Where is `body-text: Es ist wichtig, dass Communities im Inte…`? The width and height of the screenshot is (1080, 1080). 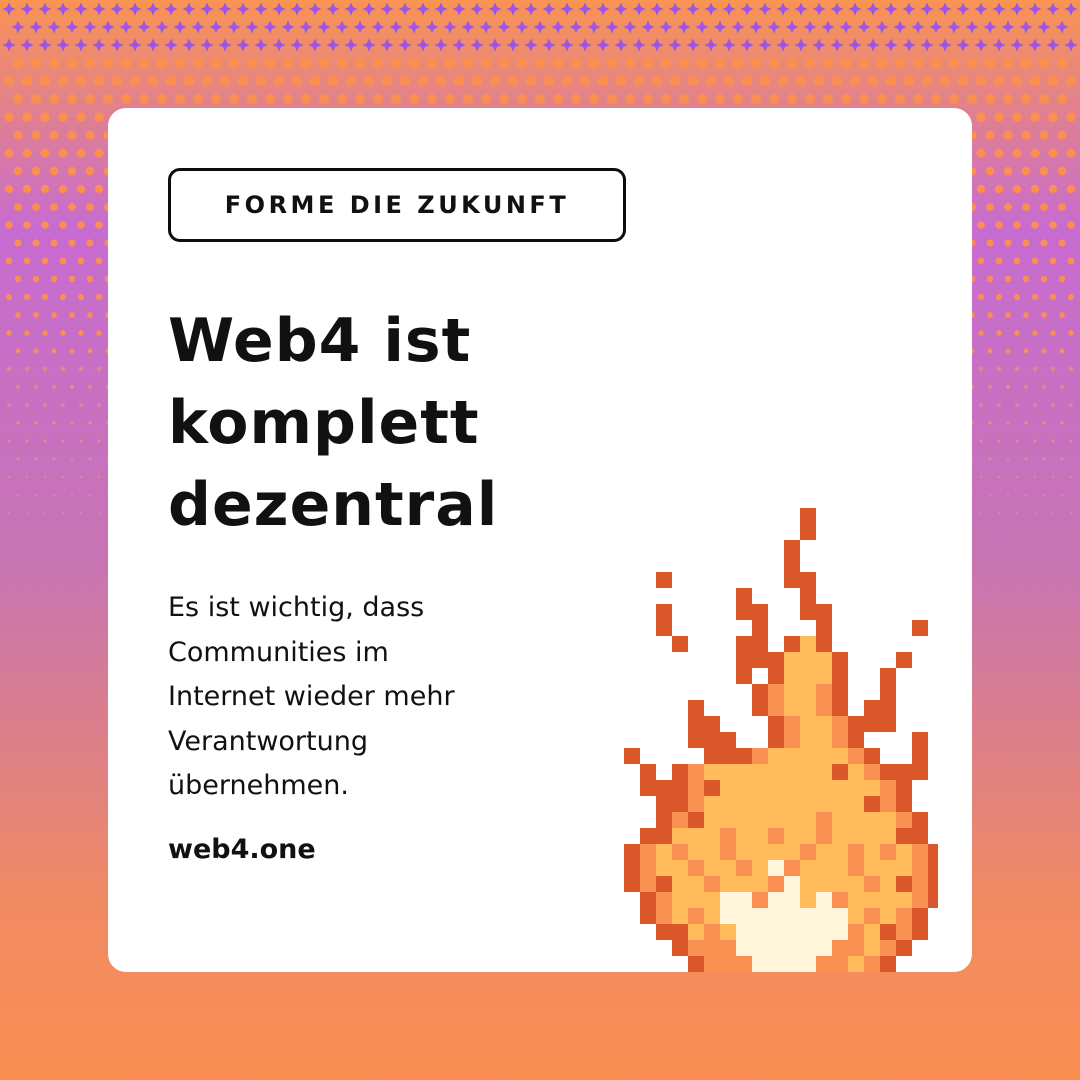 body-text: Es ist wichtig, dass Communities im Inte… is located at coordinates (368, 697).